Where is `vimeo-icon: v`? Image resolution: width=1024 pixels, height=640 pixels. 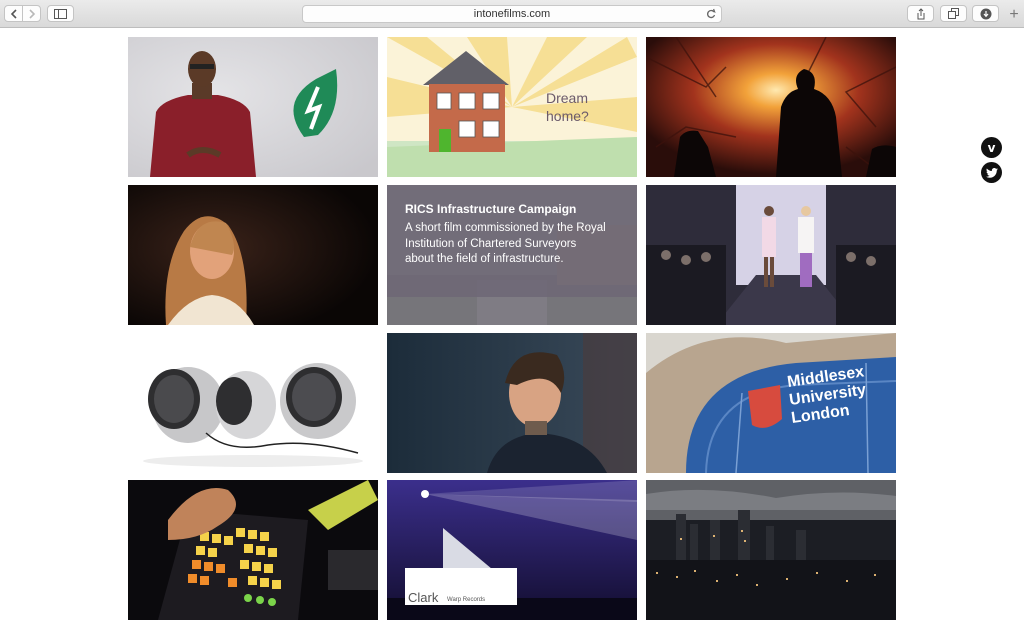 vimeo-icon: v is located at coordinates (991, 147).